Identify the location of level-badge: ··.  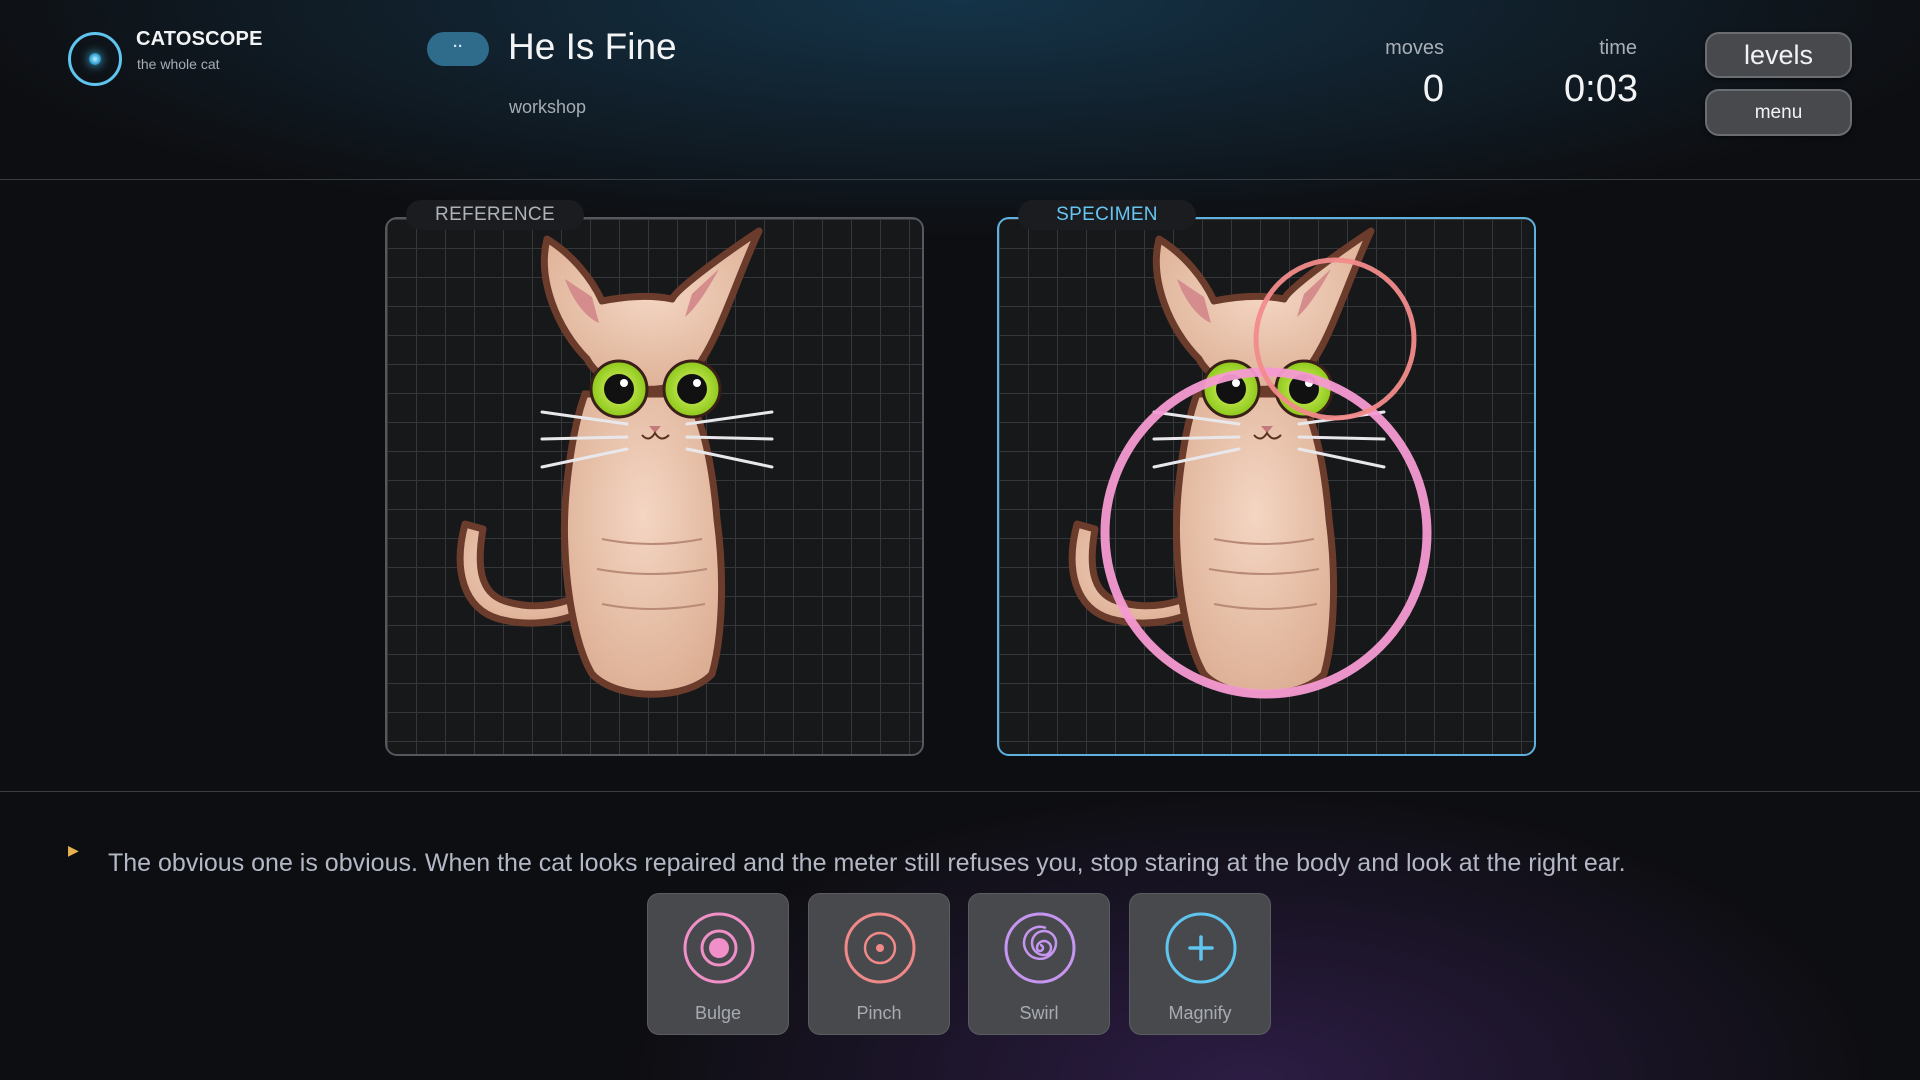
(458, 49).